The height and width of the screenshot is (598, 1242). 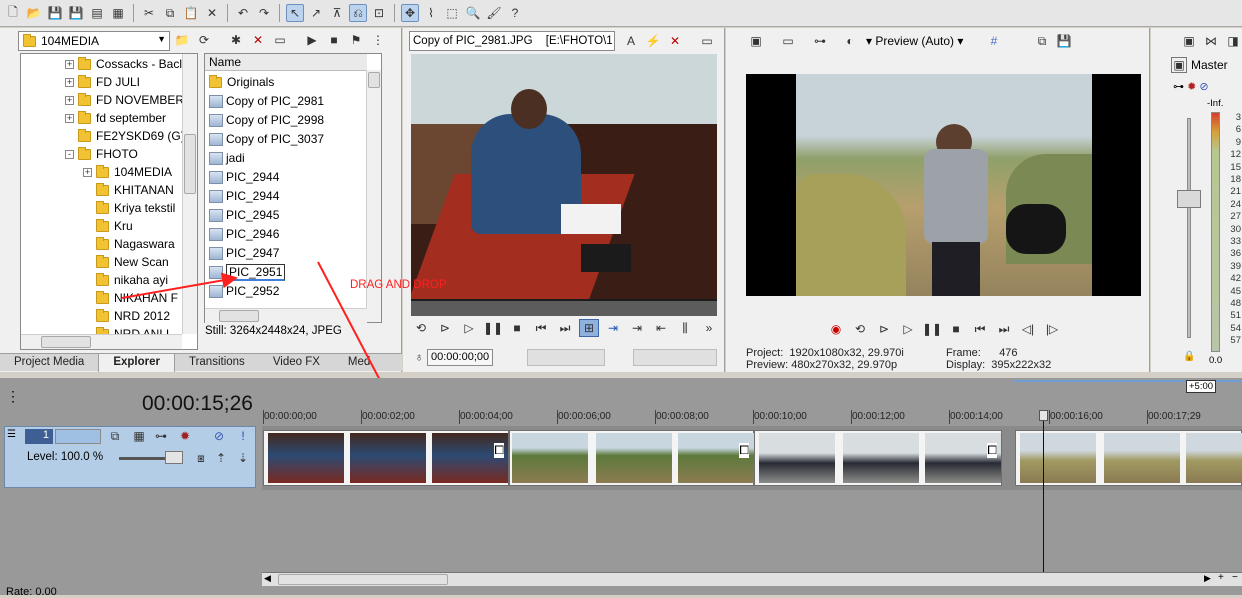 I want to click on scroll-right-icon: ▶, so click(x=1207, y=578).